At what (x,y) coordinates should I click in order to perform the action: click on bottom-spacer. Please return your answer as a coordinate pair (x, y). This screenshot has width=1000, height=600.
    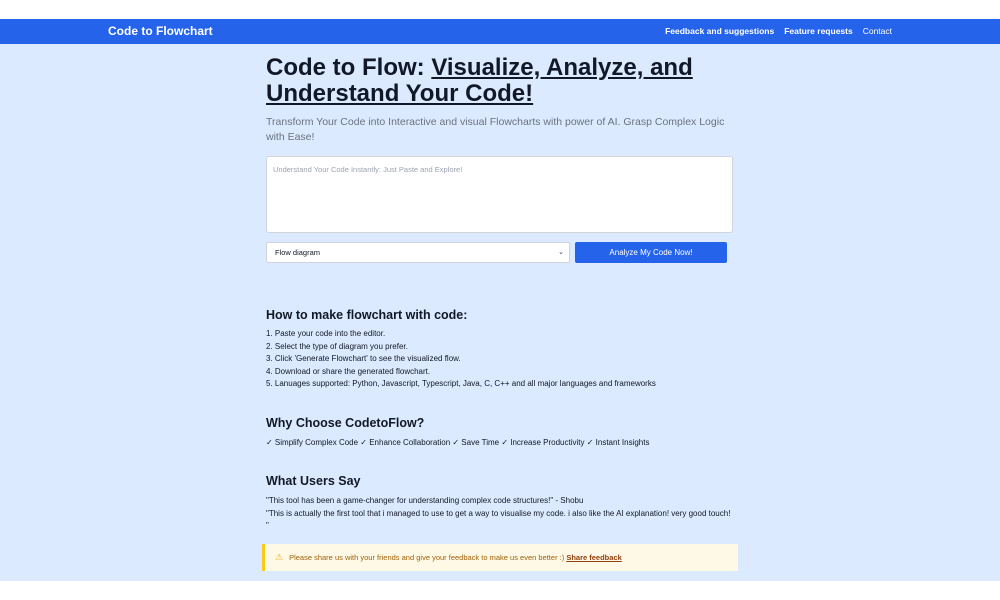
    Looking at the image, I should click on (500, 590).